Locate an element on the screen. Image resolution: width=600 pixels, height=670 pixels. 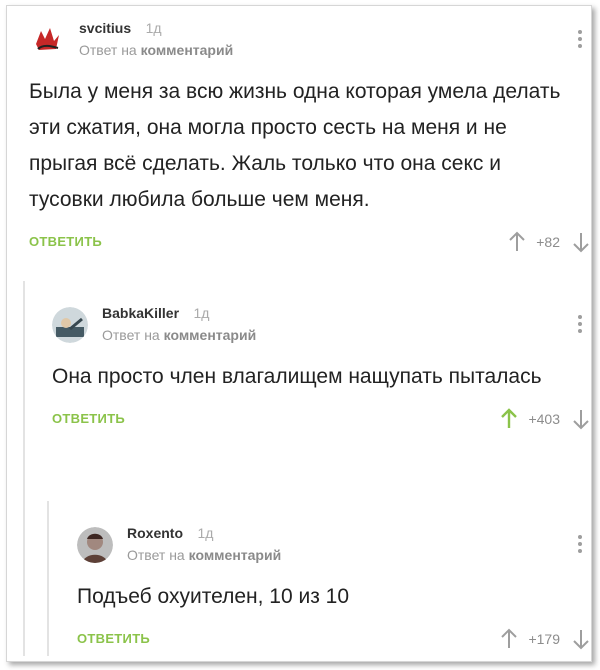
vote-controls: +403 is located at coordinates (545, 419).